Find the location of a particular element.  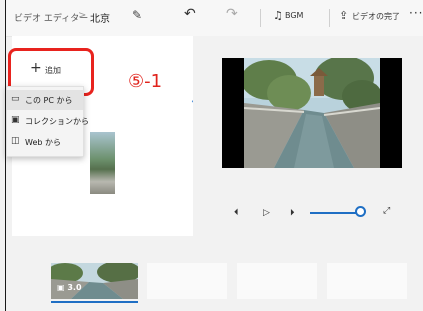

bgm-button: BGM is located at coordinates (294, 15).